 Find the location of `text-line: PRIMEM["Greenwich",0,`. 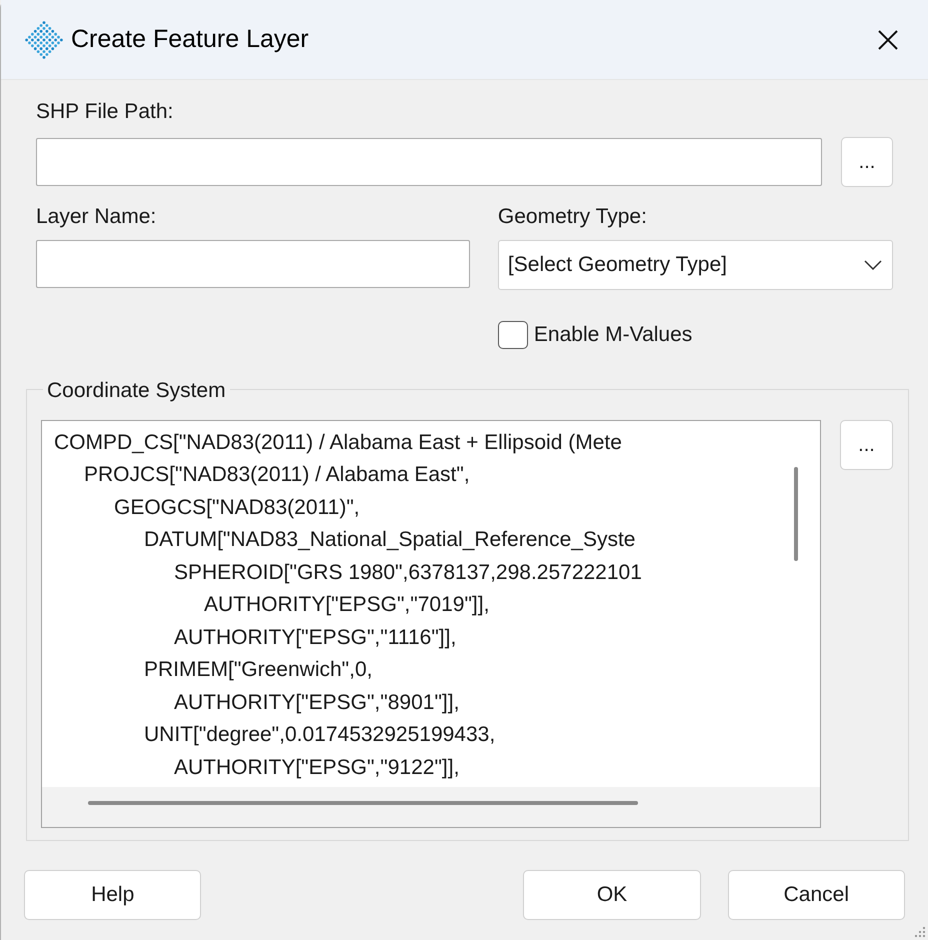

text-line: PRIMEM["Greenwich",0, is located at coordinates (258, 670).